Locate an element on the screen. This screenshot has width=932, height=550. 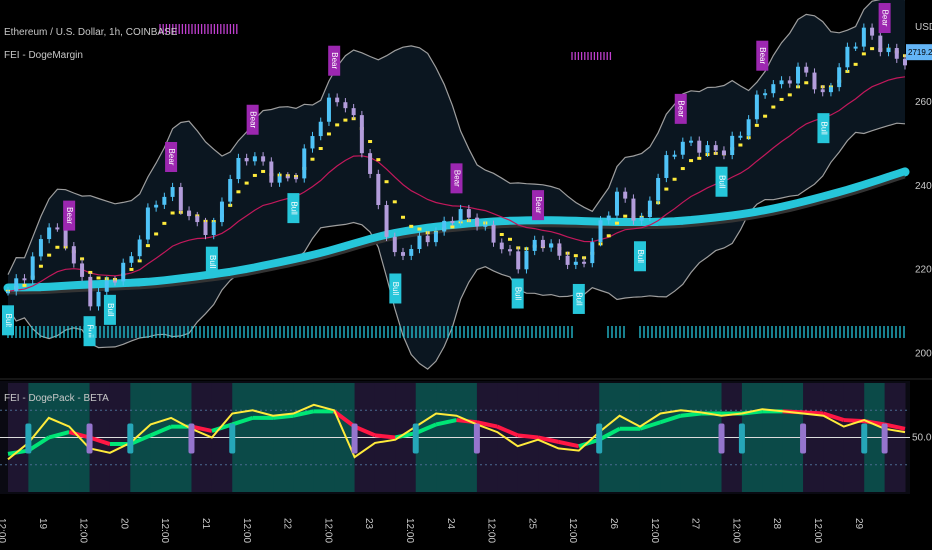
current-price-label: 2719.25 is located at coordinates (920, 52).